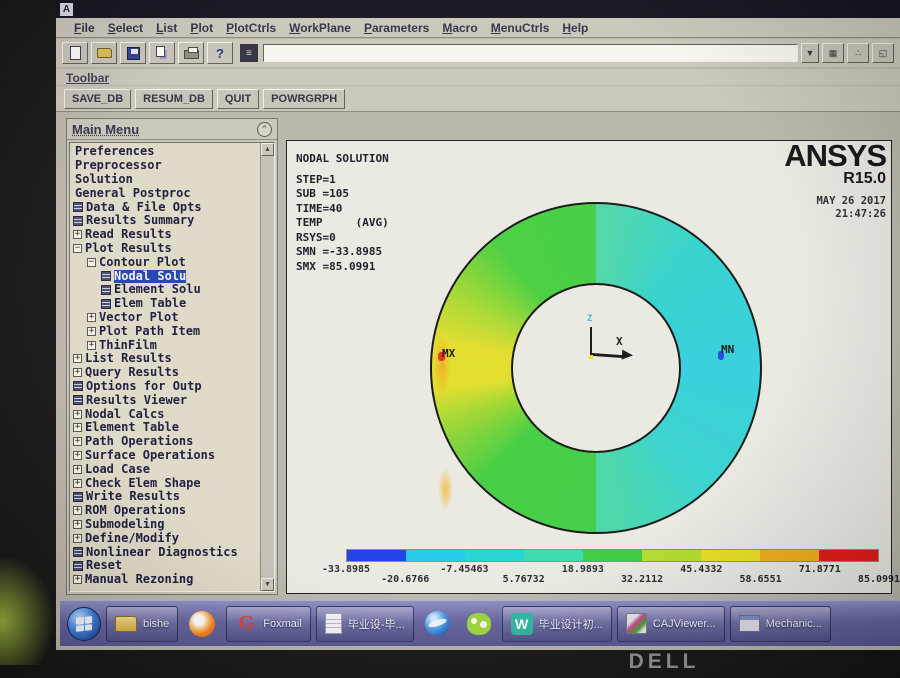 The width and height of the screenshot is (900, 678). Describe the element at coordinates (166, 511) in the screenshot. I see `tree-item-rom-operations: + ROM Operations` at that location.